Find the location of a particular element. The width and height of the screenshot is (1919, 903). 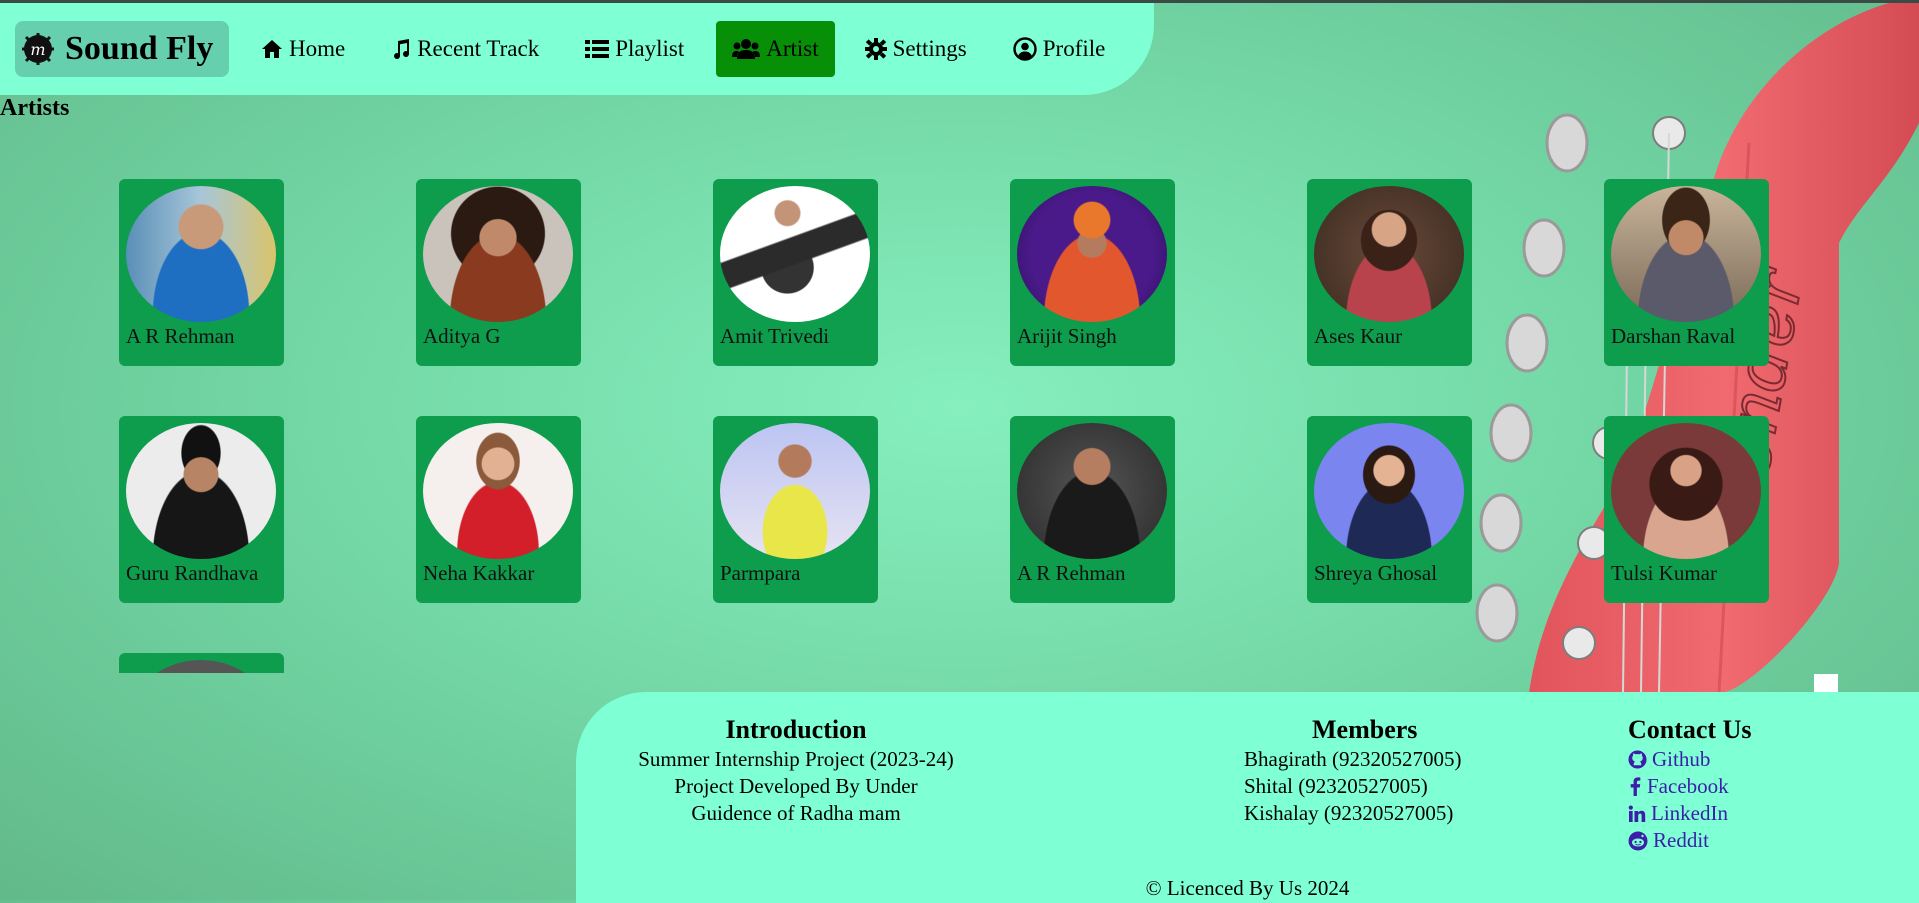

nav-home: Home is located at coordinates (303, 49).